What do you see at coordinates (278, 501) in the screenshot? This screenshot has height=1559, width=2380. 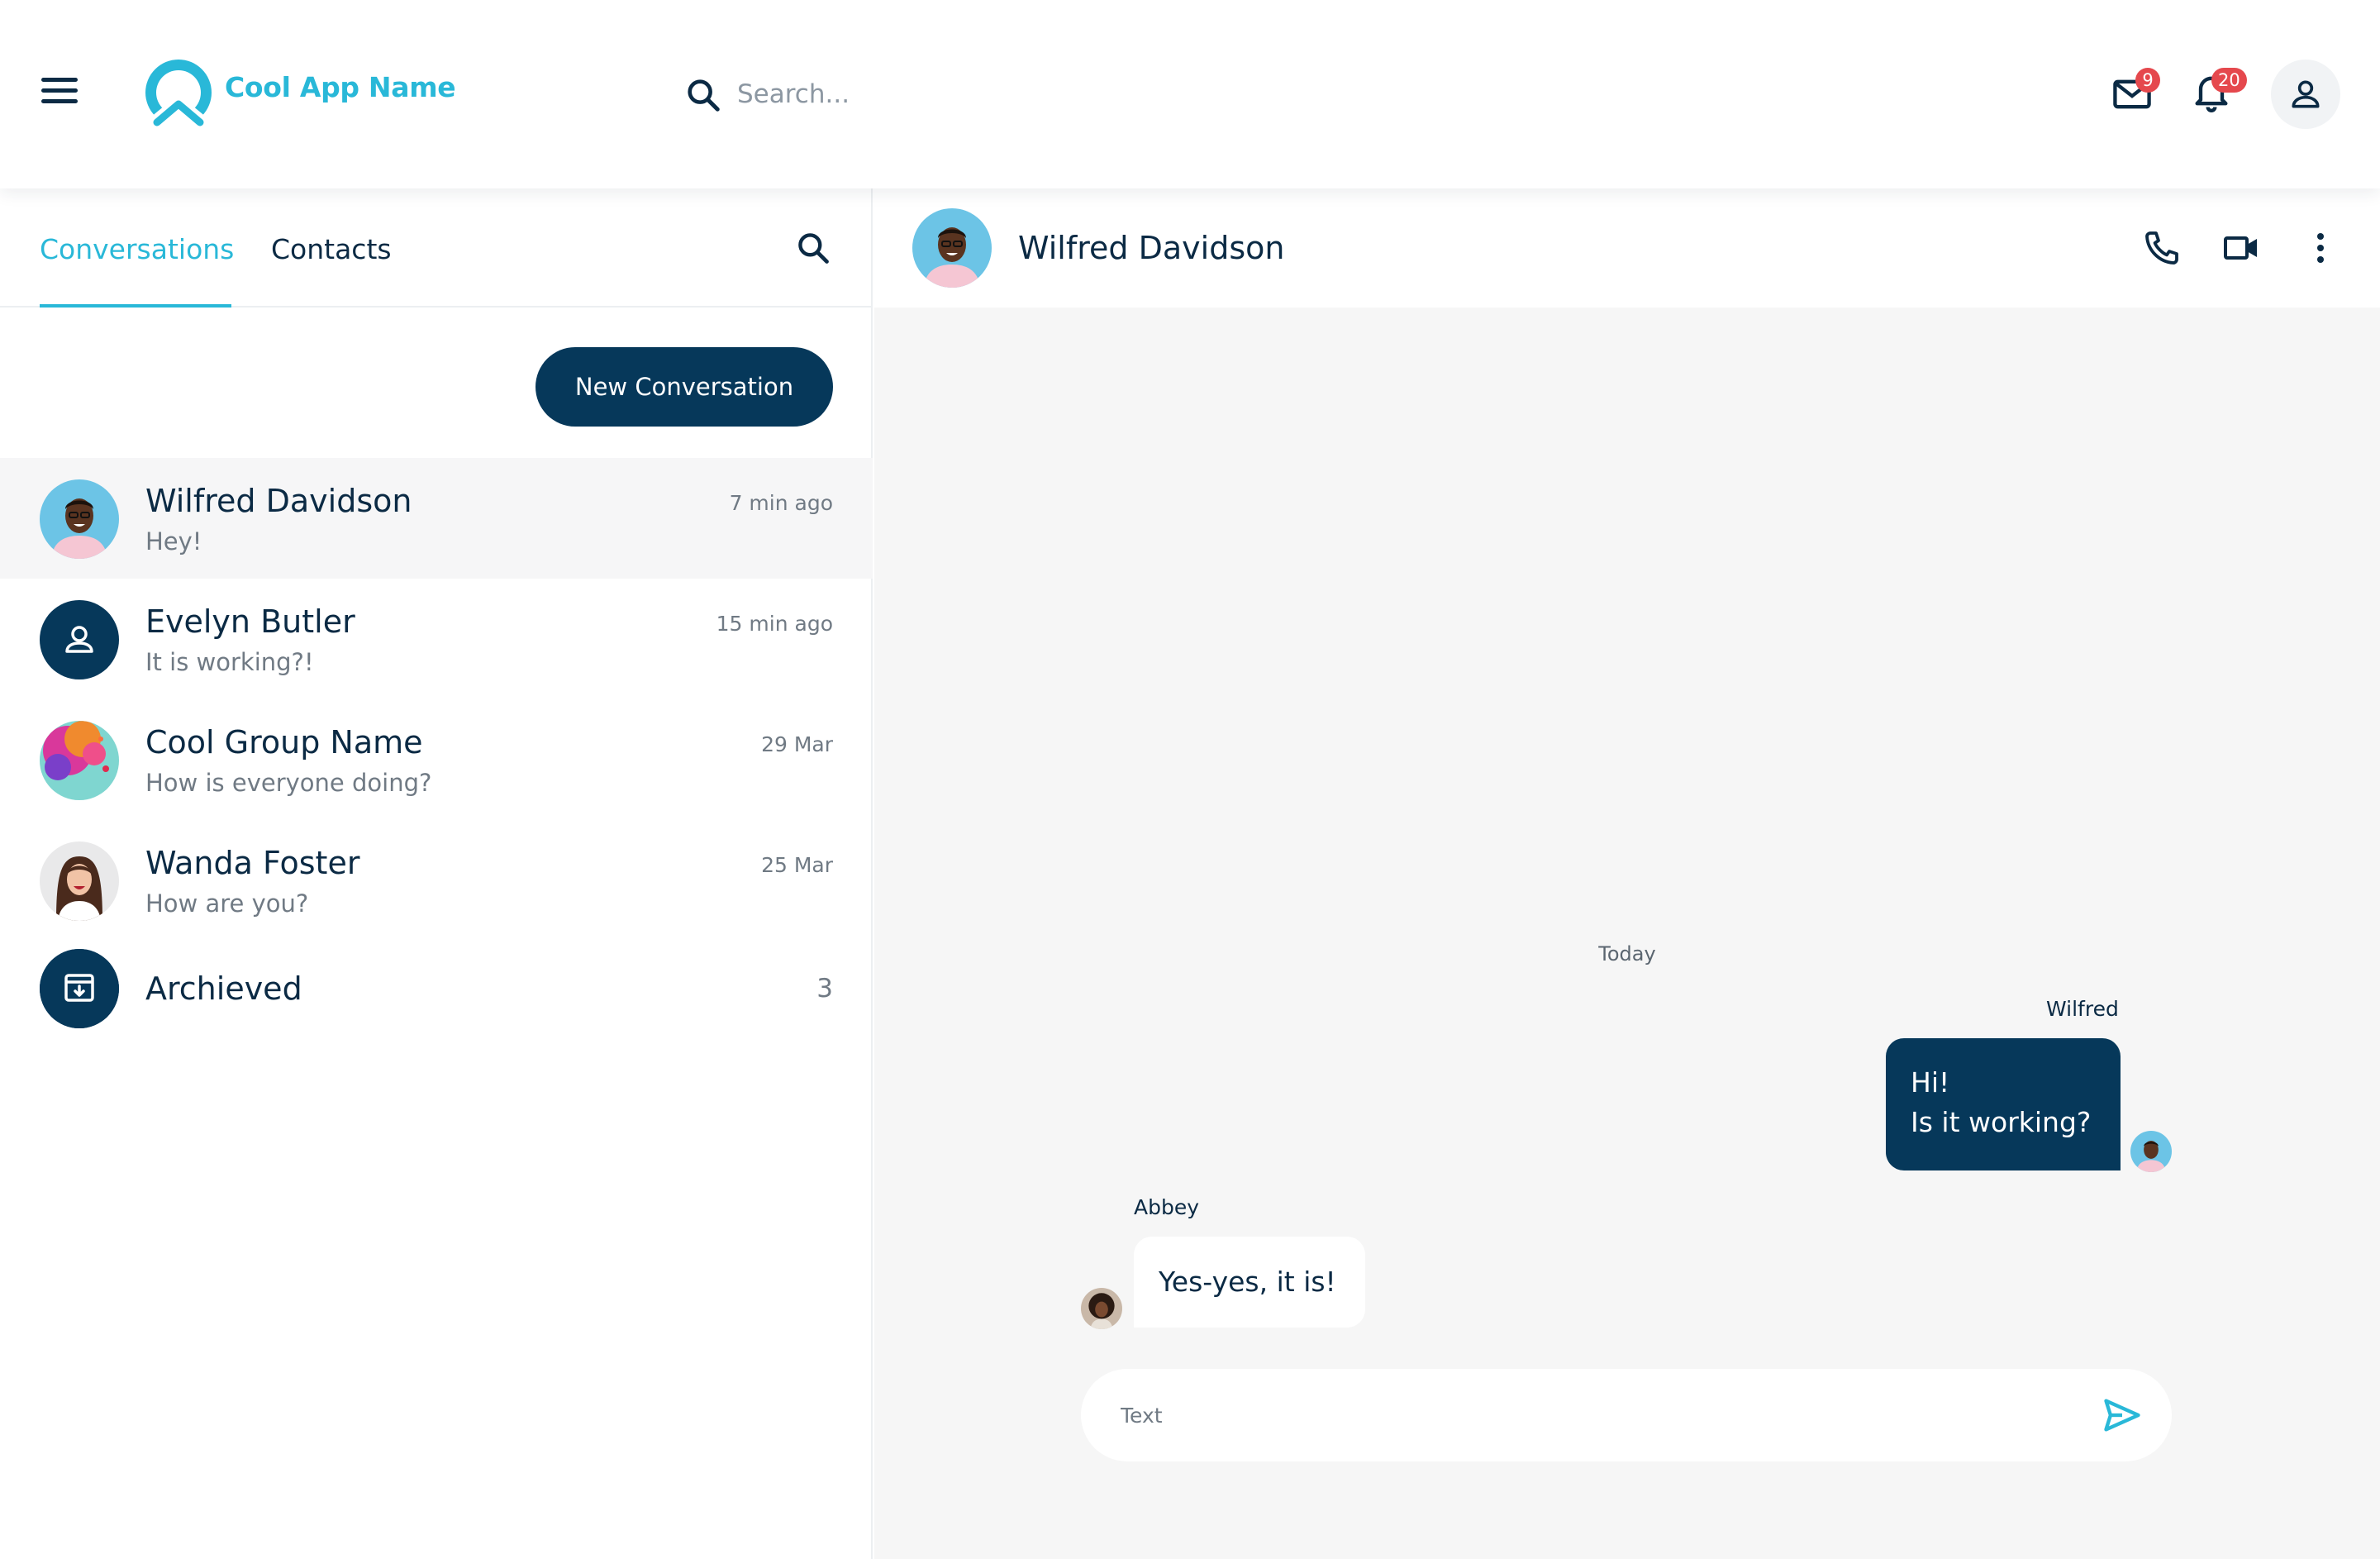 I see `conversation-name: Wilfred Davidson` at bounding box center [278, 501].